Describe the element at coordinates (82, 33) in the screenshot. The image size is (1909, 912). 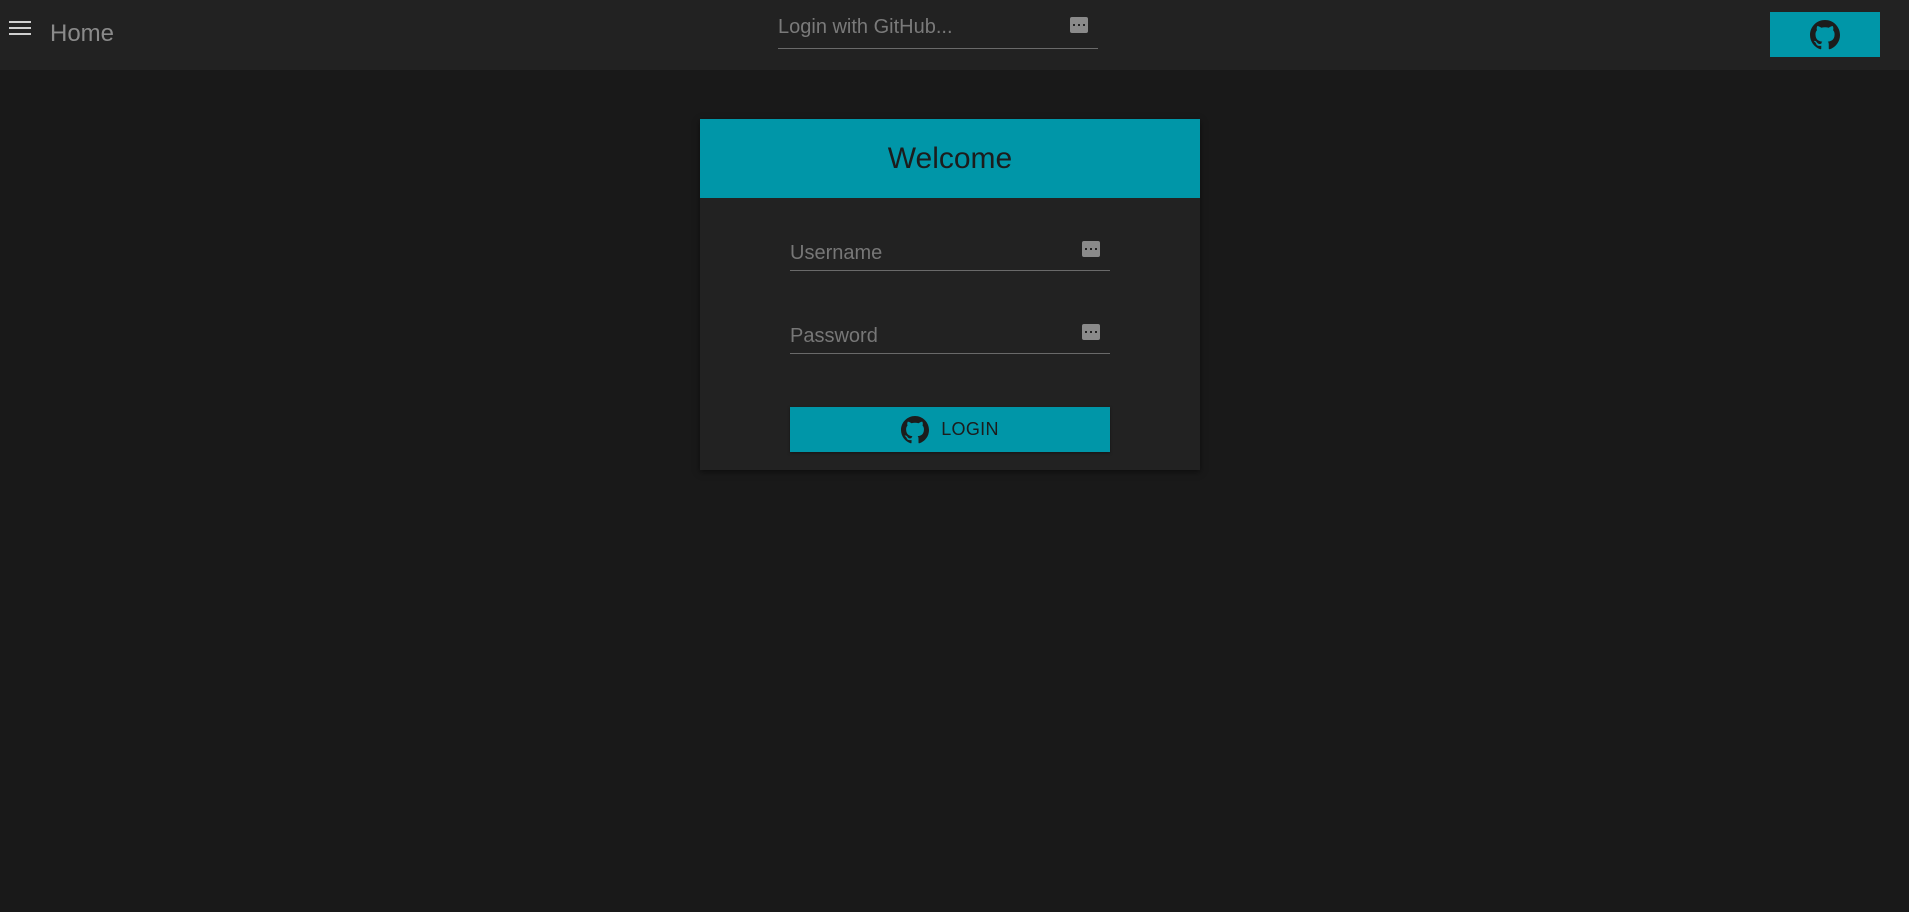
I see `page-title: Home` at that location.